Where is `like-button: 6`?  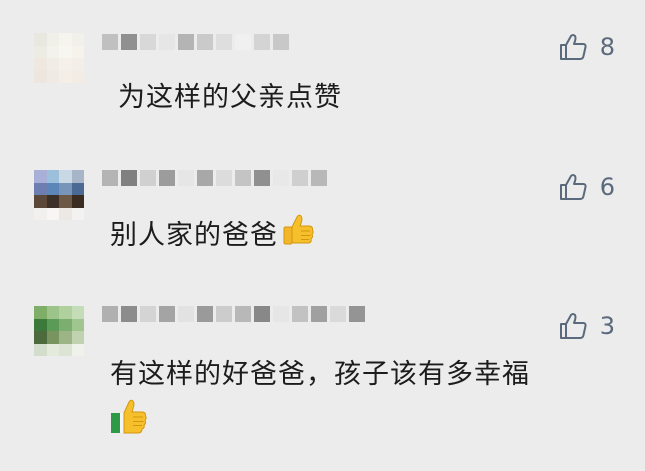
like-button: 6 is located at coordinates (586, 187).